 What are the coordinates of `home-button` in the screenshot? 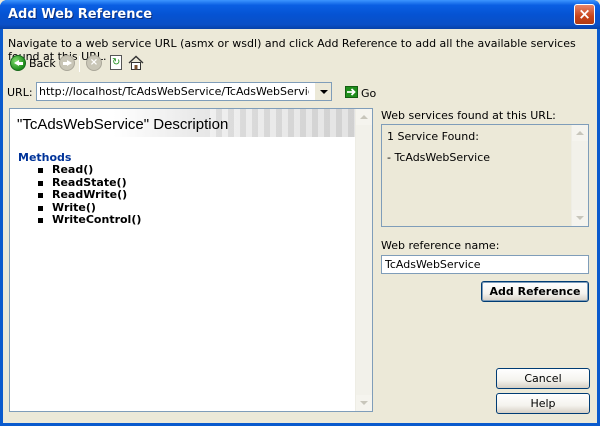 It's located at (136, 64).